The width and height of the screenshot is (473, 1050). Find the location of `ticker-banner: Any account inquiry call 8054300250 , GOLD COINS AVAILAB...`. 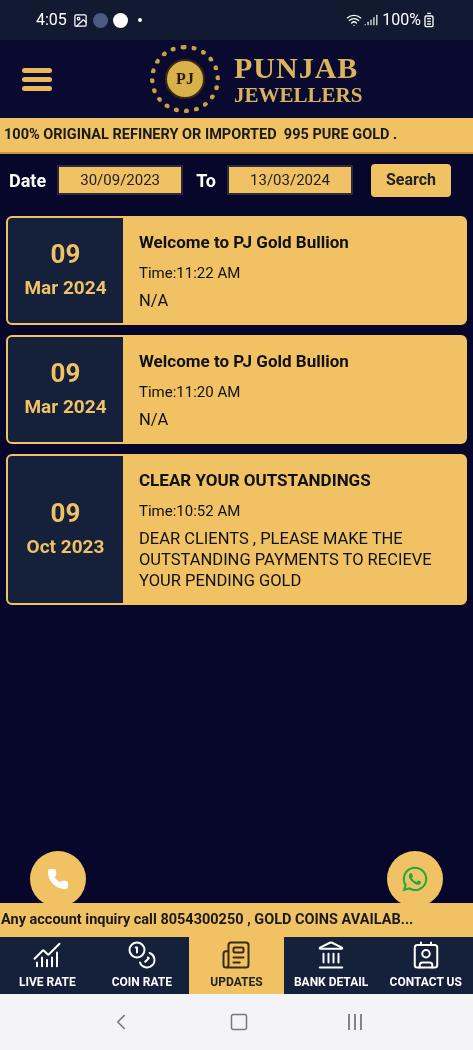

ticker-banner: Any account inquiry call 8054300250 , GOLD COINS AVAILAB... is located at coordinates (236, 920).